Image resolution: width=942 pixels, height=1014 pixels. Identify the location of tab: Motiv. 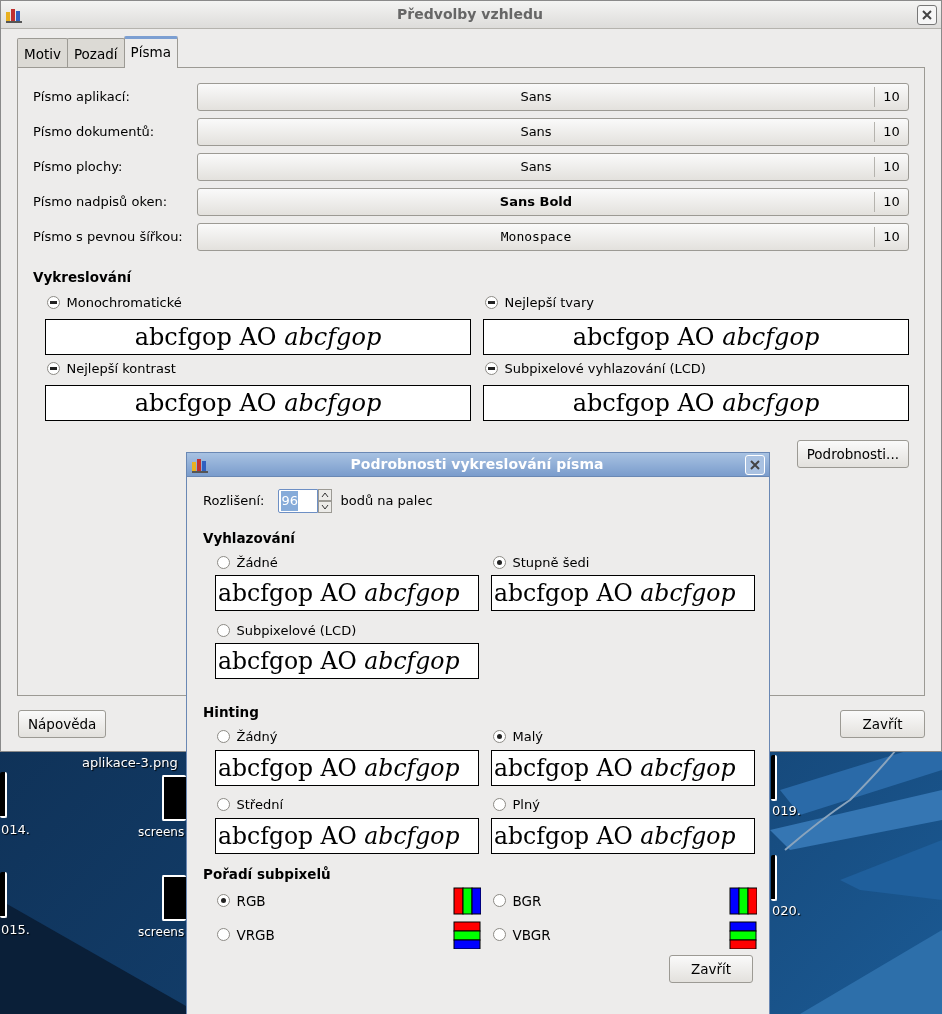
(42, 52).